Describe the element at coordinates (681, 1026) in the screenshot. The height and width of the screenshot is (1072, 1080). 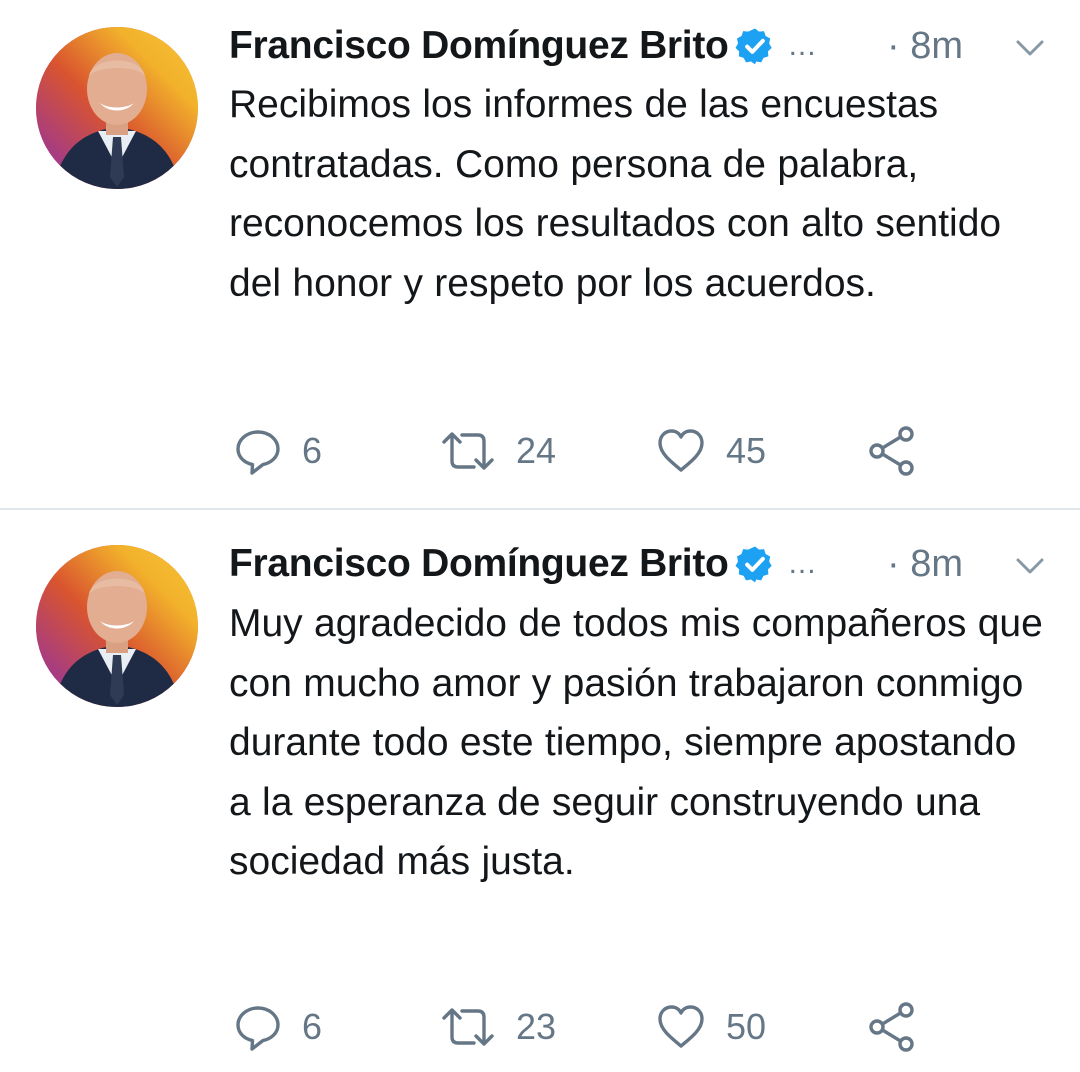
I see `like-icon` at that location.